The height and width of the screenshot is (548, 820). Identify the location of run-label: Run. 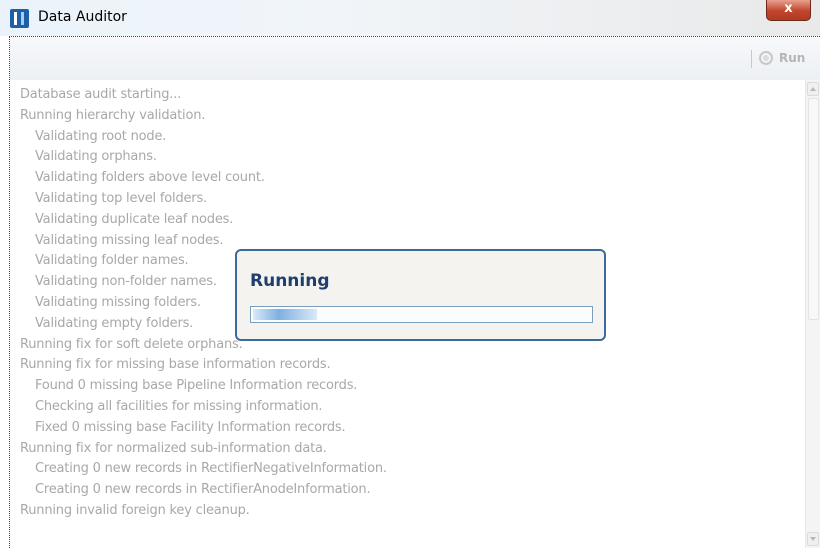
(792, 58).